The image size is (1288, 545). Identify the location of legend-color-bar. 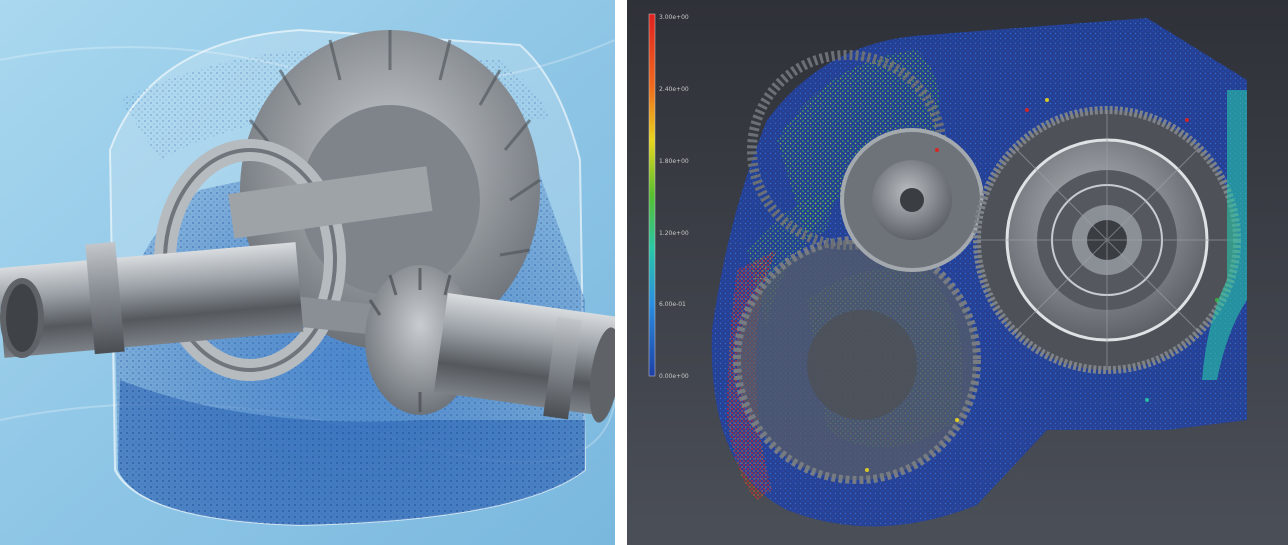
(652, 195).